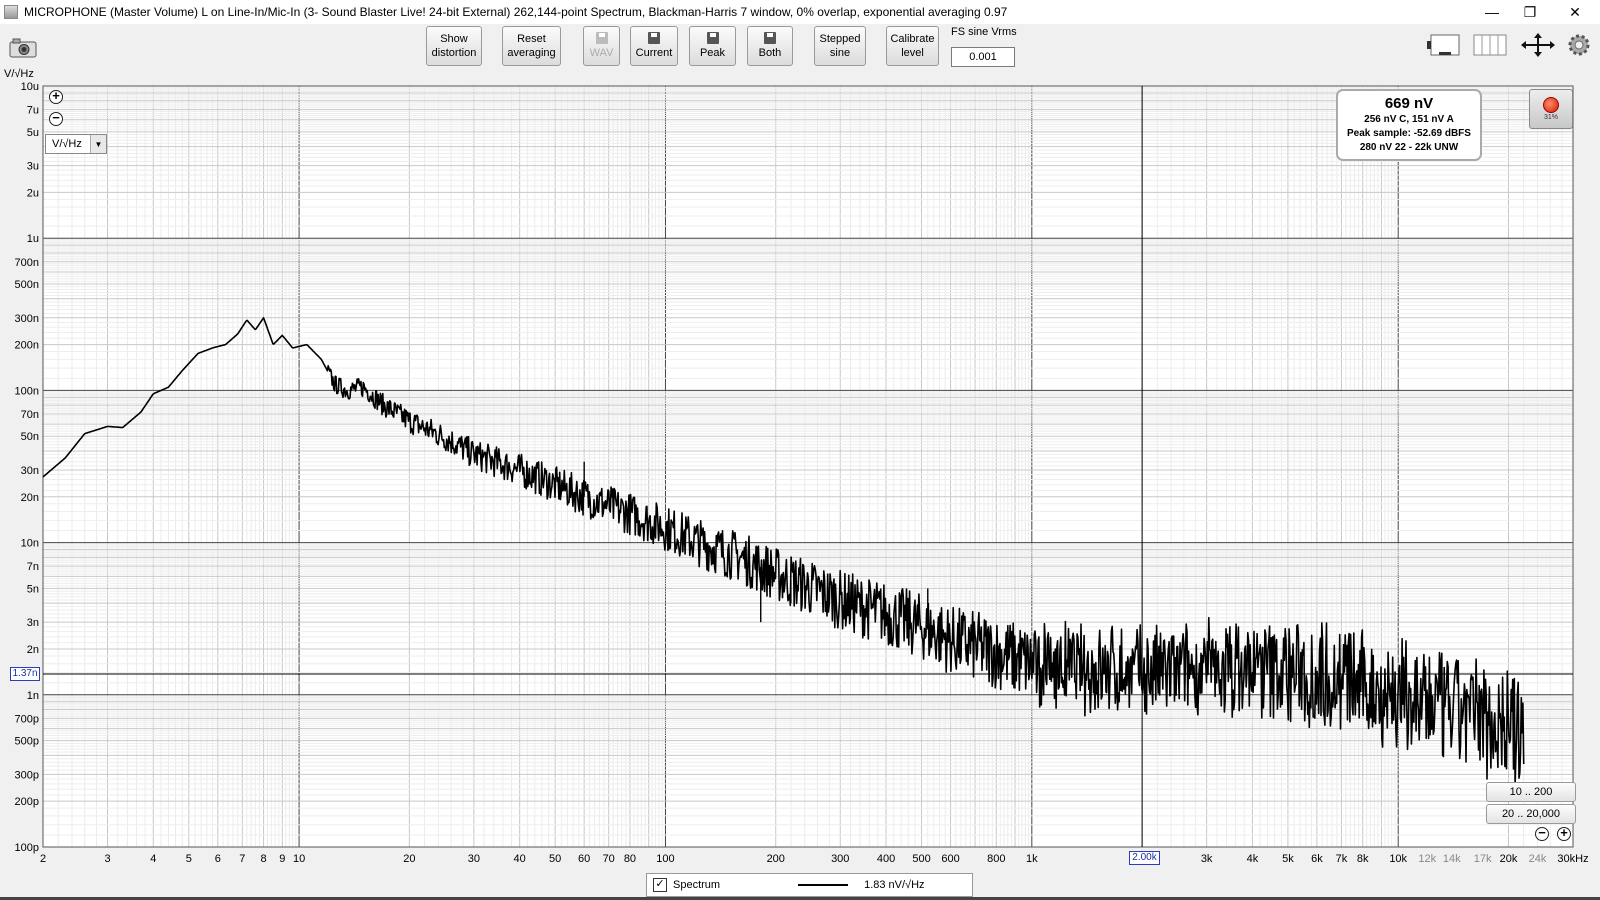 The height and width of the screenshot is (900, 1600). I want to click on cursor-y-label: 1.37n, so click(25, 674).